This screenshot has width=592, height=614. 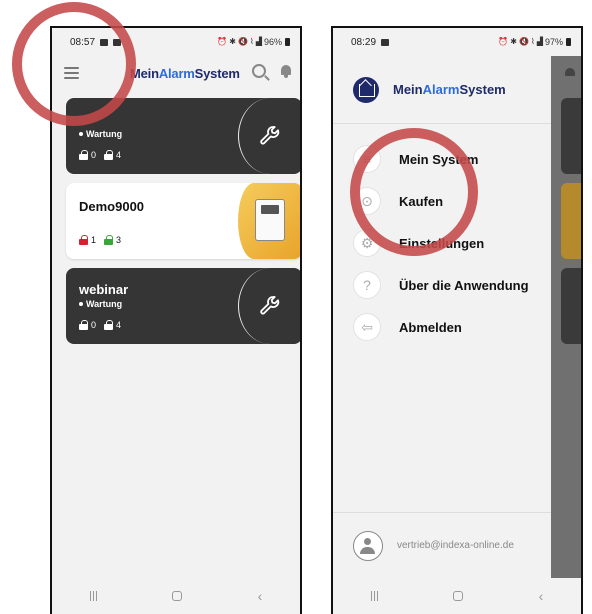 What do you see at coordinates (442, 243) in the screenshot?
I see `menu-item-einstellungen: ⚙ Einstellungen` at bounding box center [442, 243].